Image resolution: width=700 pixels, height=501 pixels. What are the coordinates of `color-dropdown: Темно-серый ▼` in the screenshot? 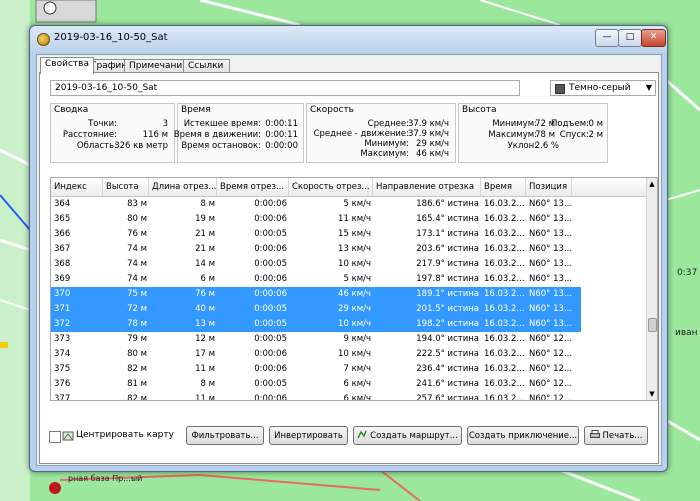 It's located at (603, 88).